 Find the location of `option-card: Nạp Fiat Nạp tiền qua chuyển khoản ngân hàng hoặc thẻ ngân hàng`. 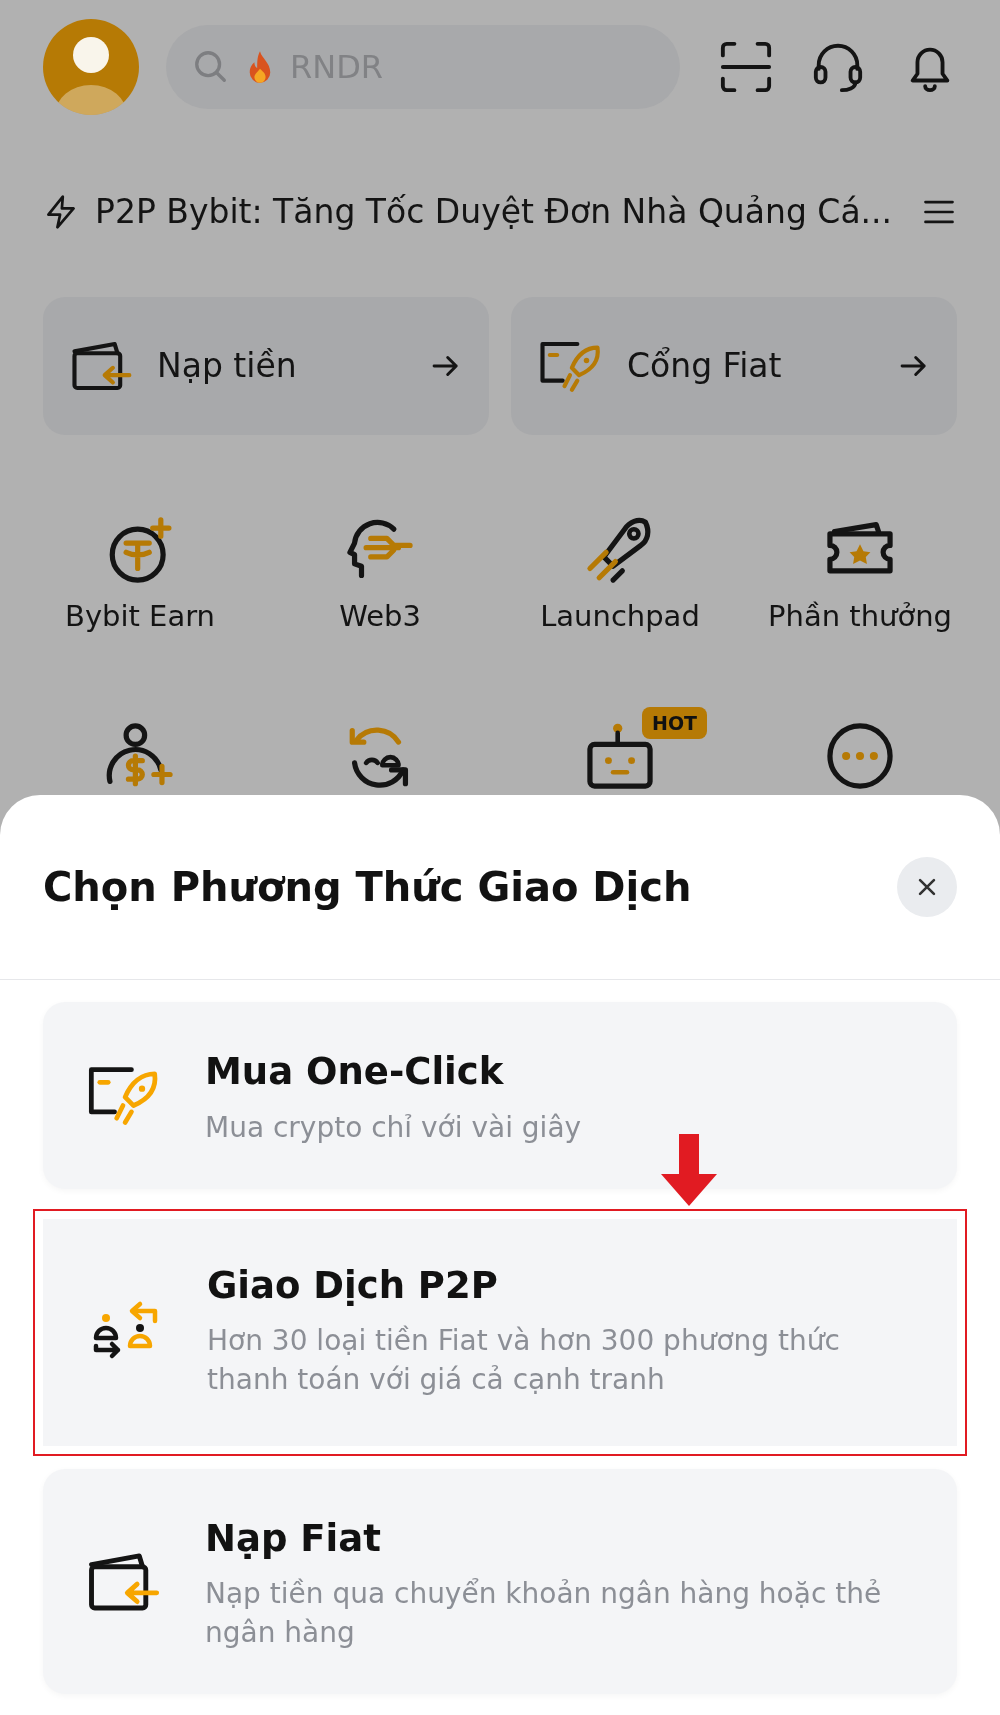

option-card: Nạp Fiat Nạp tiền qua chuyển khoản ngân hàng hoặc thẻ ngân hàng is located at coordinates (500, 1581).